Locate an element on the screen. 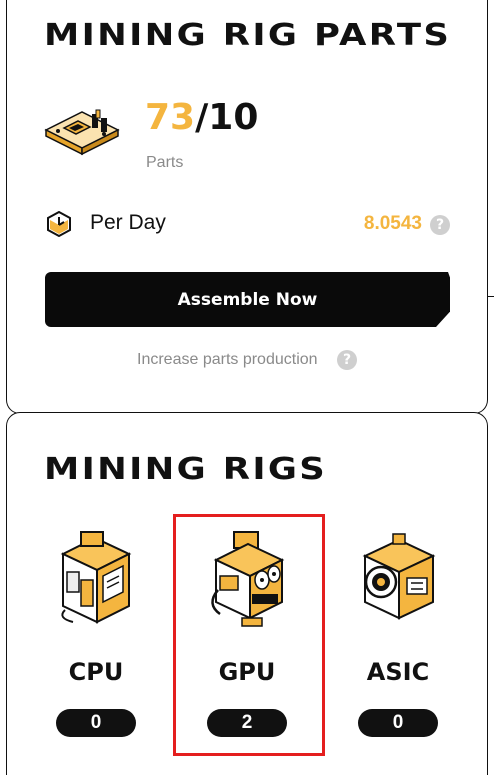 This screenshot has width=494, height=775. rig-card-cpu: CPU 0 is located at coordinates (96, 633).